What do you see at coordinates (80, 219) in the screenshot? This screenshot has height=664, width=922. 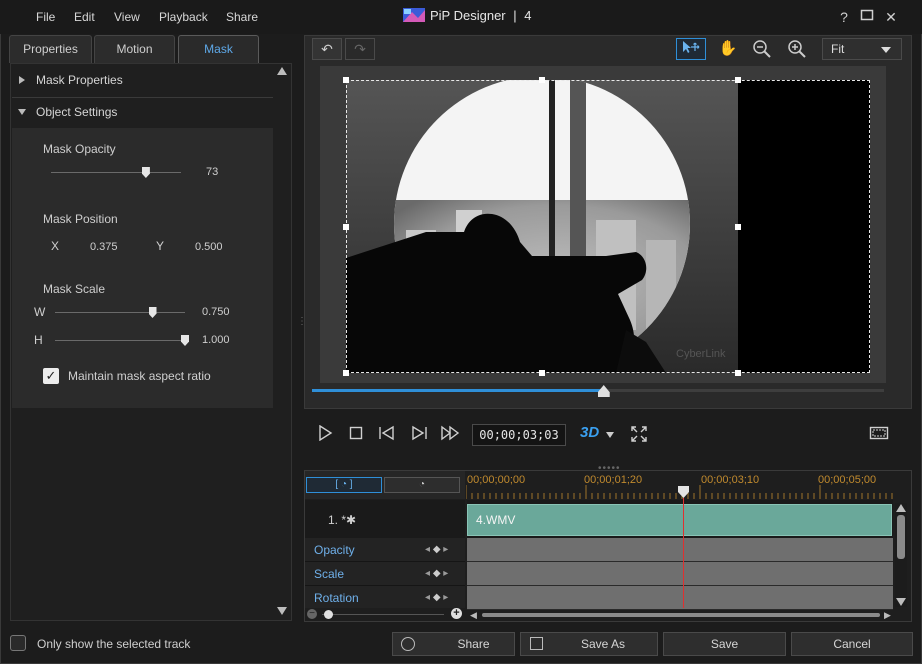 I see `mask-position-label: Mask Position` at bounding box center [80, 219].